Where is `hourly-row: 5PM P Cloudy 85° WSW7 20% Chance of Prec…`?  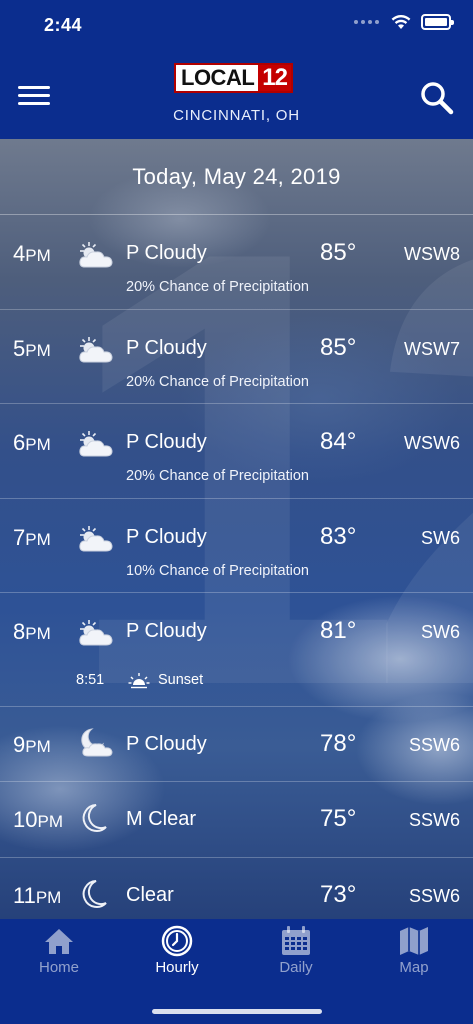
hourly-row: 5PM P Cloudy 85° WSW7 20% Chance of Prec… is located at coordinates (236, 357).